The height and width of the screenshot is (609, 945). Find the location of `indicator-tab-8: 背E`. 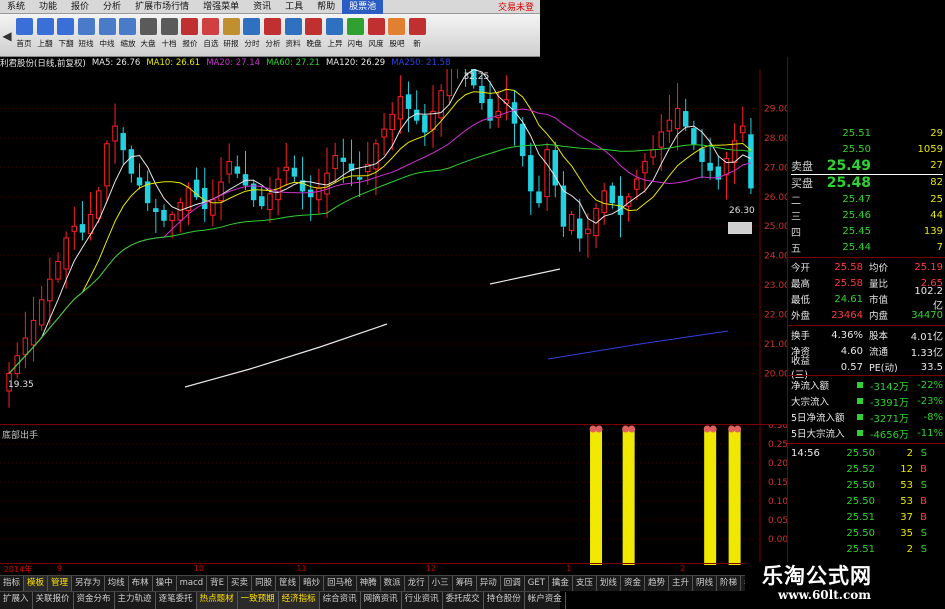

indicator-tab-8: 背E is located at coordinates (218, 583).